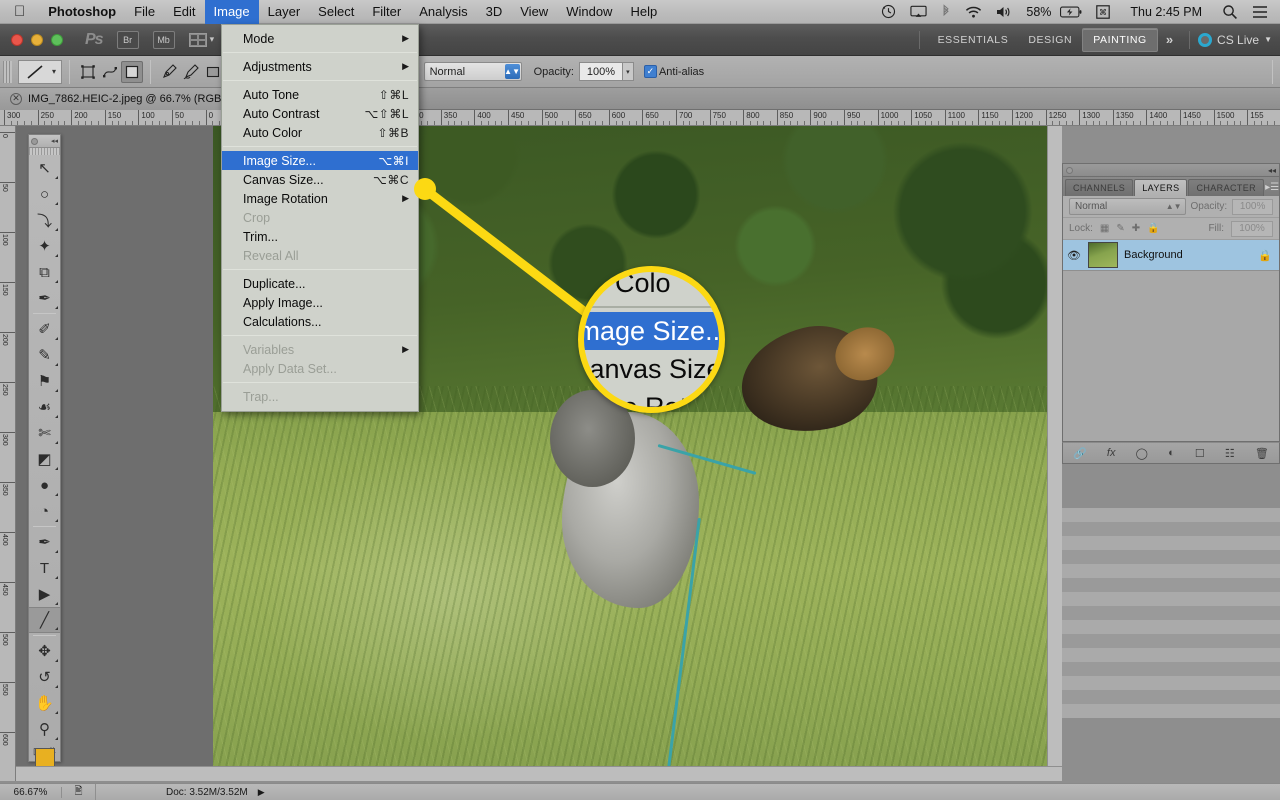 The height and width of the screenshot is (800, 1280). What do you see at coordinates (320, 38) in the screenshot?
I see `menu-item-mode: Mode ▶` at bounding box center [320, 38].